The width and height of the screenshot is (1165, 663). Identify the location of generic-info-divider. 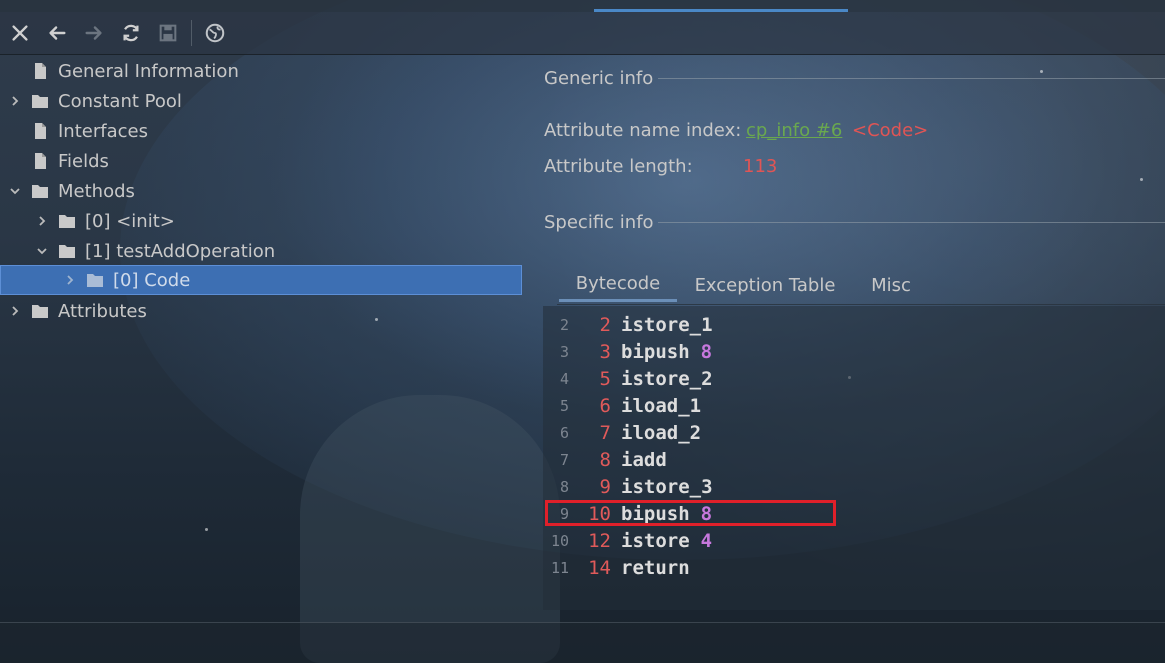
(911, 78).